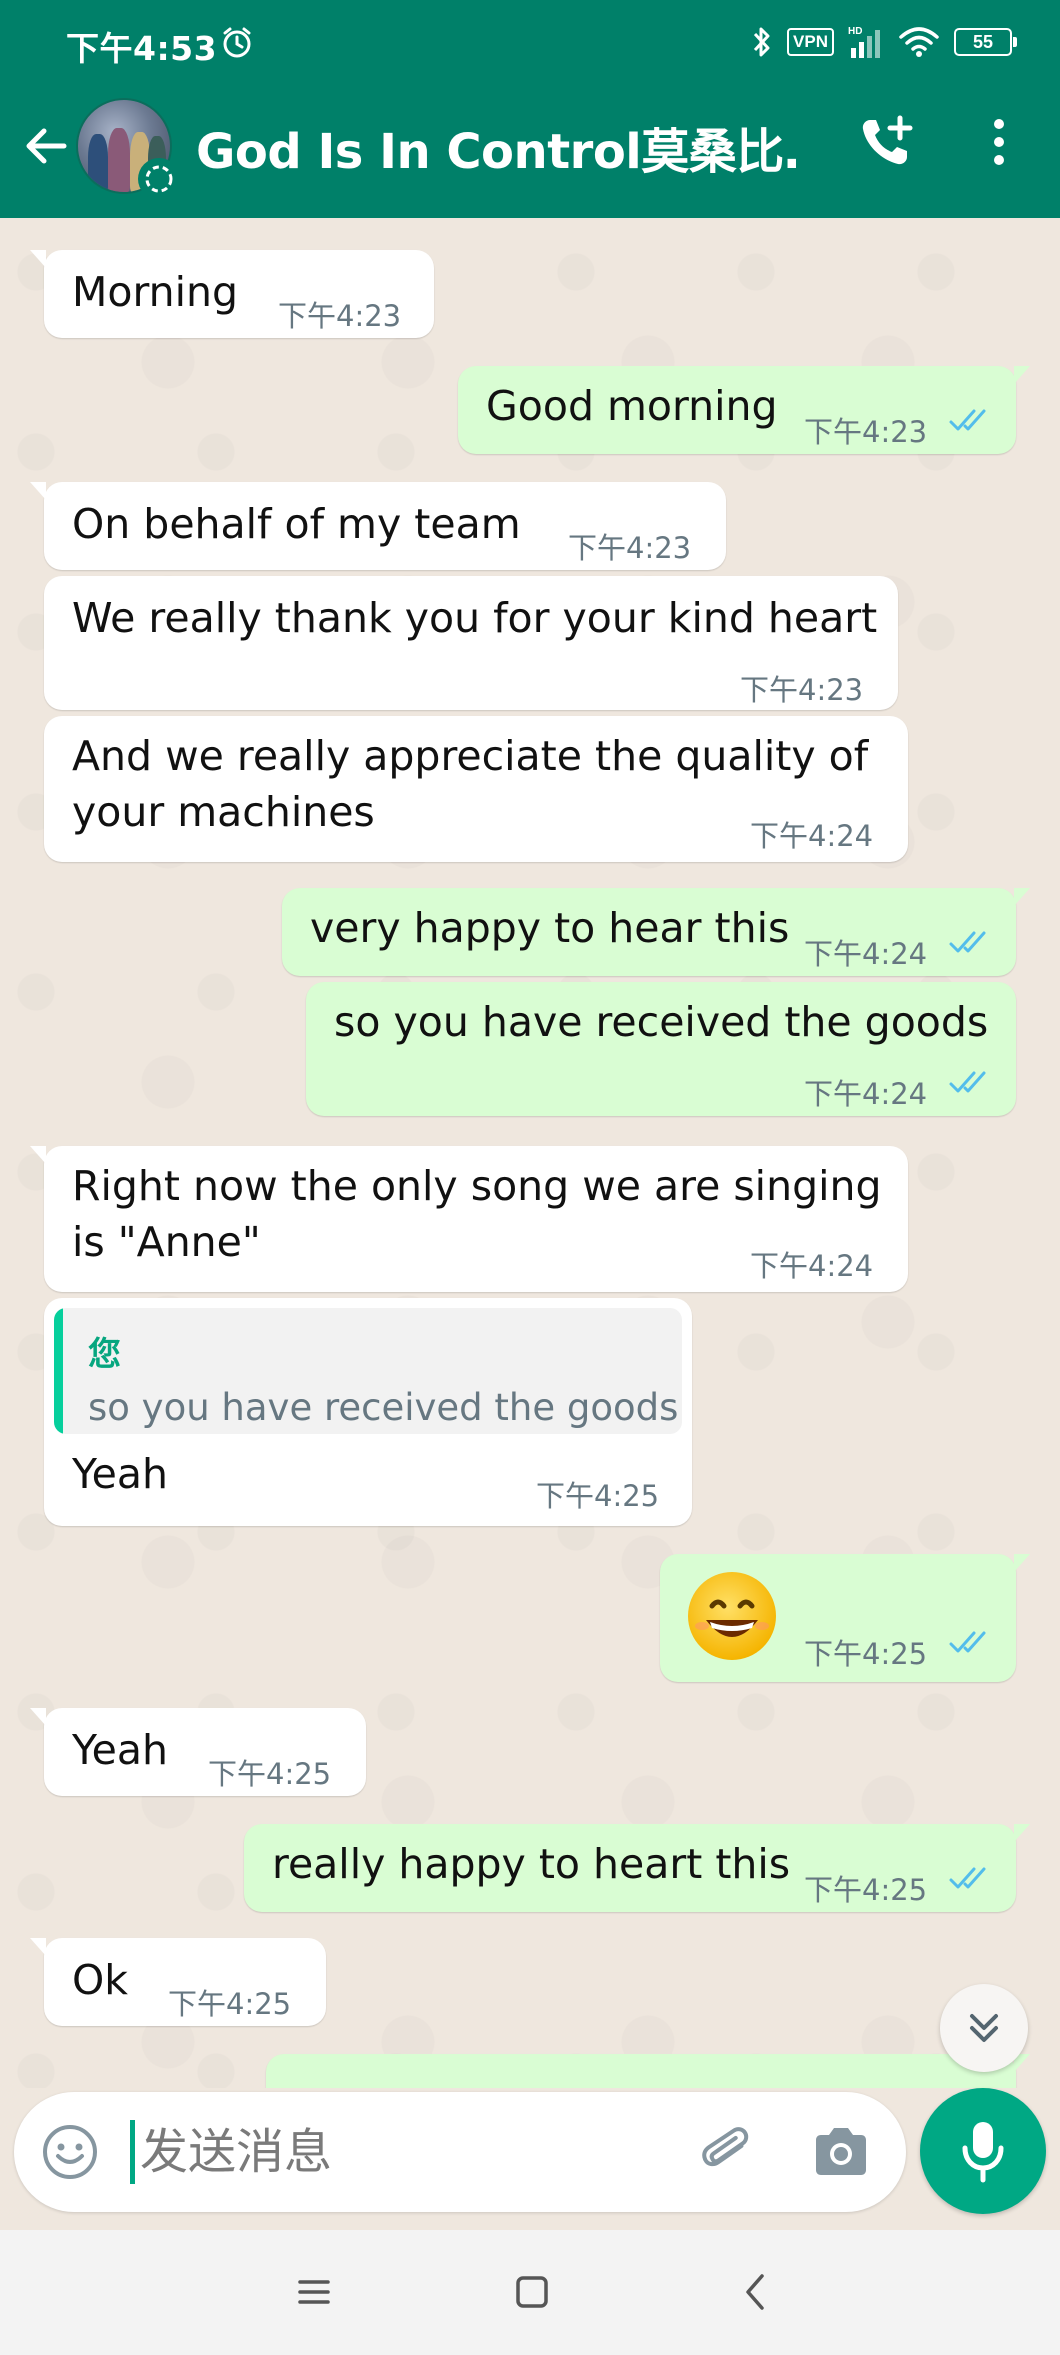 The height and width of the screenshot is (2355, 1060). I want to click on alarm-icon, so click(237, 42).